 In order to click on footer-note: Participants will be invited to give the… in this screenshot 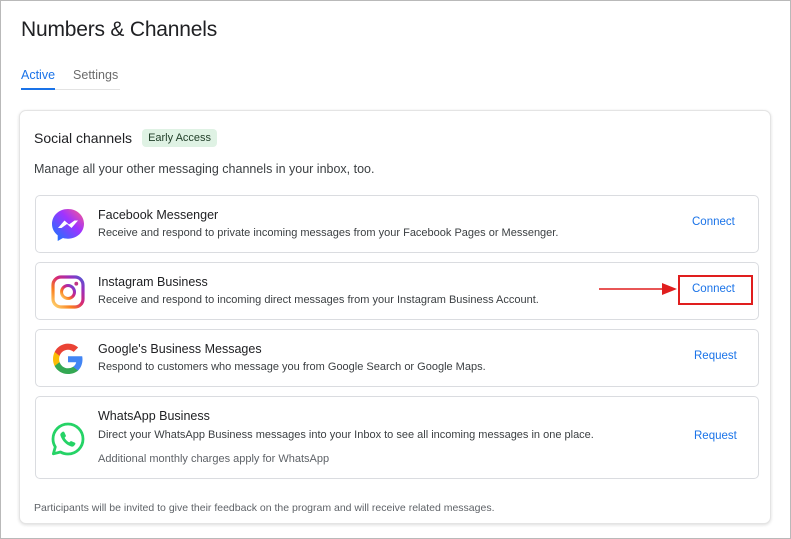, I will do `click(264, 508)`.